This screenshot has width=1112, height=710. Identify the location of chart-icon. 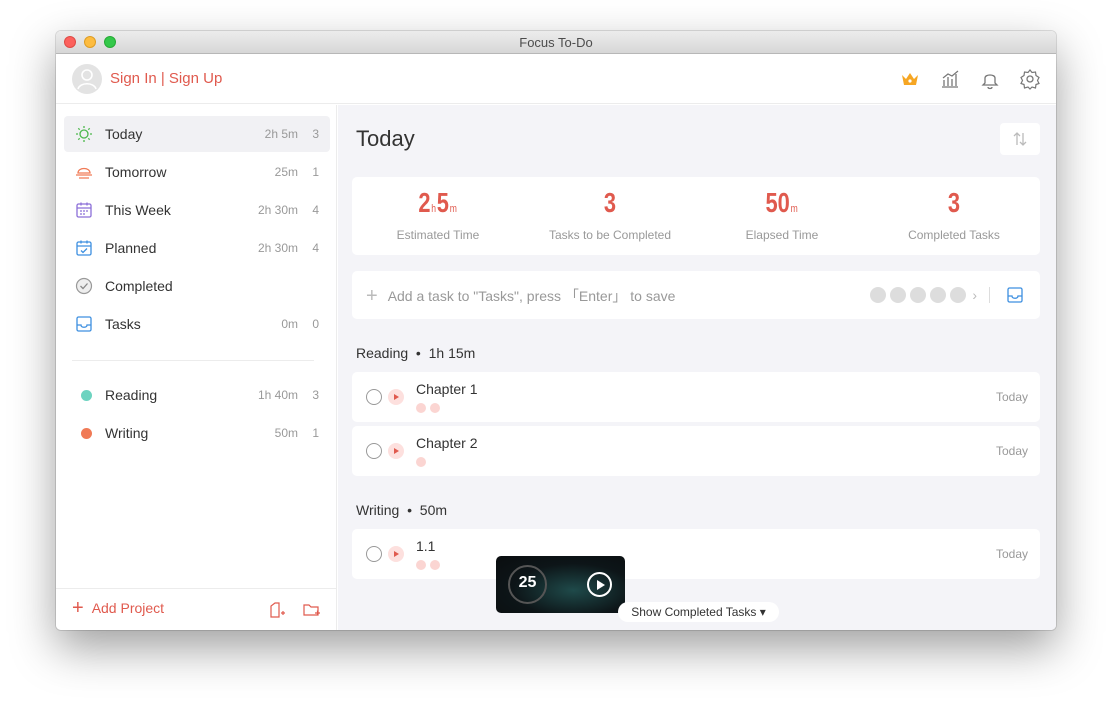
(950, 79).